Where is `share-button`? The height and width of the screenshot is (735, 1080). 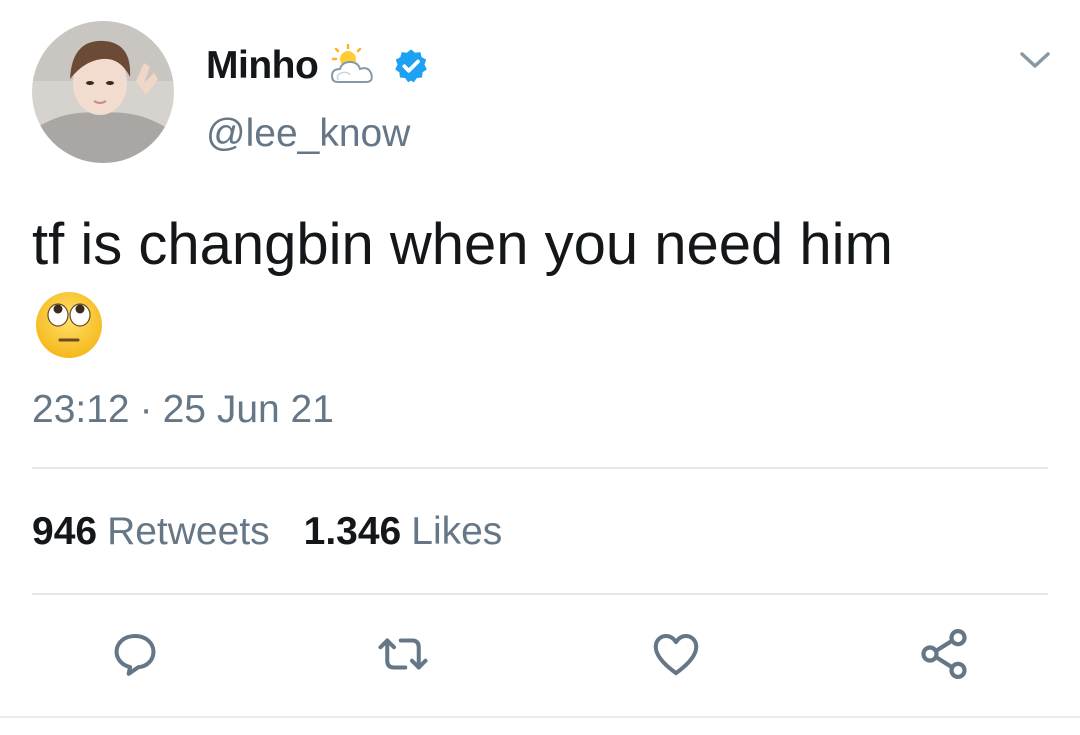
share-button is located at coordinates (944, 656).